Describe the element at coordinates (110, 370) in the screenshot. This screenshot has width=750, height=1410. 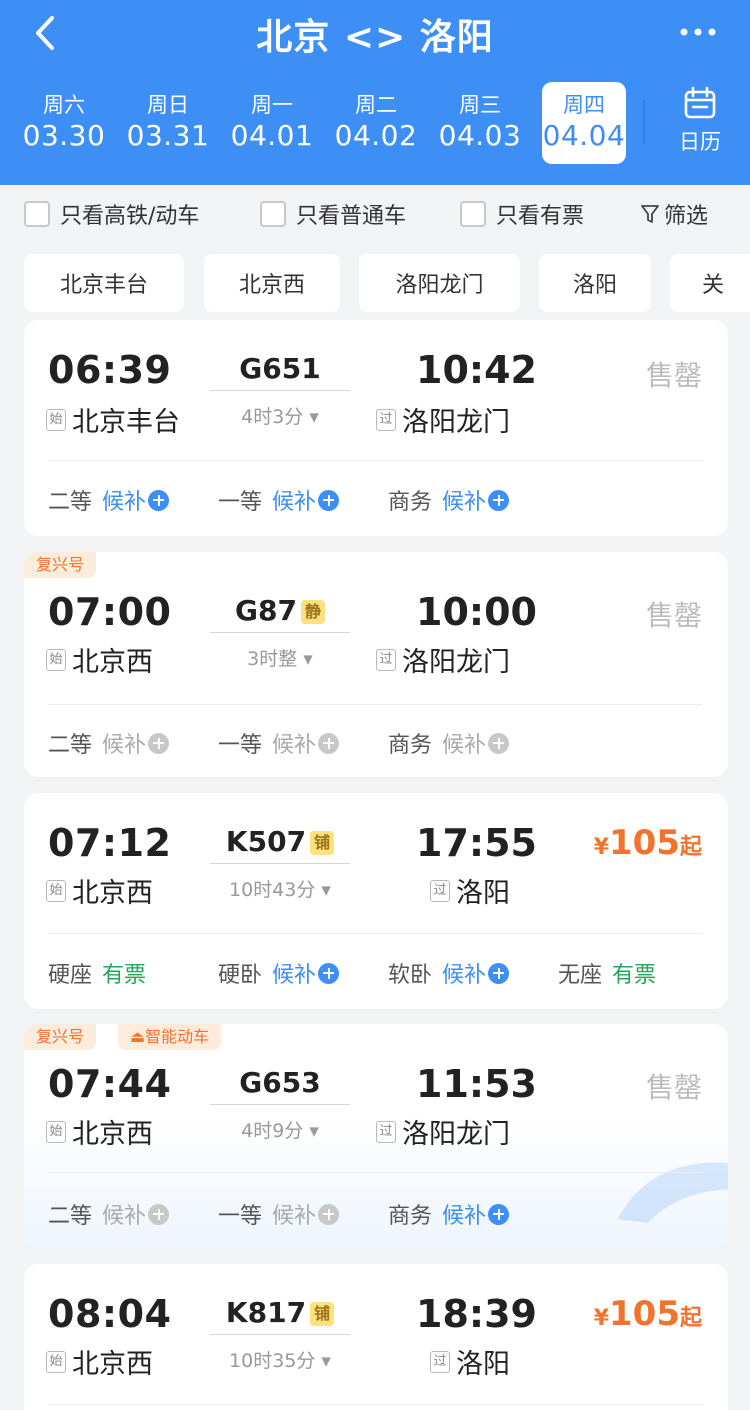
I see `departure-time: 06:39` at that location.